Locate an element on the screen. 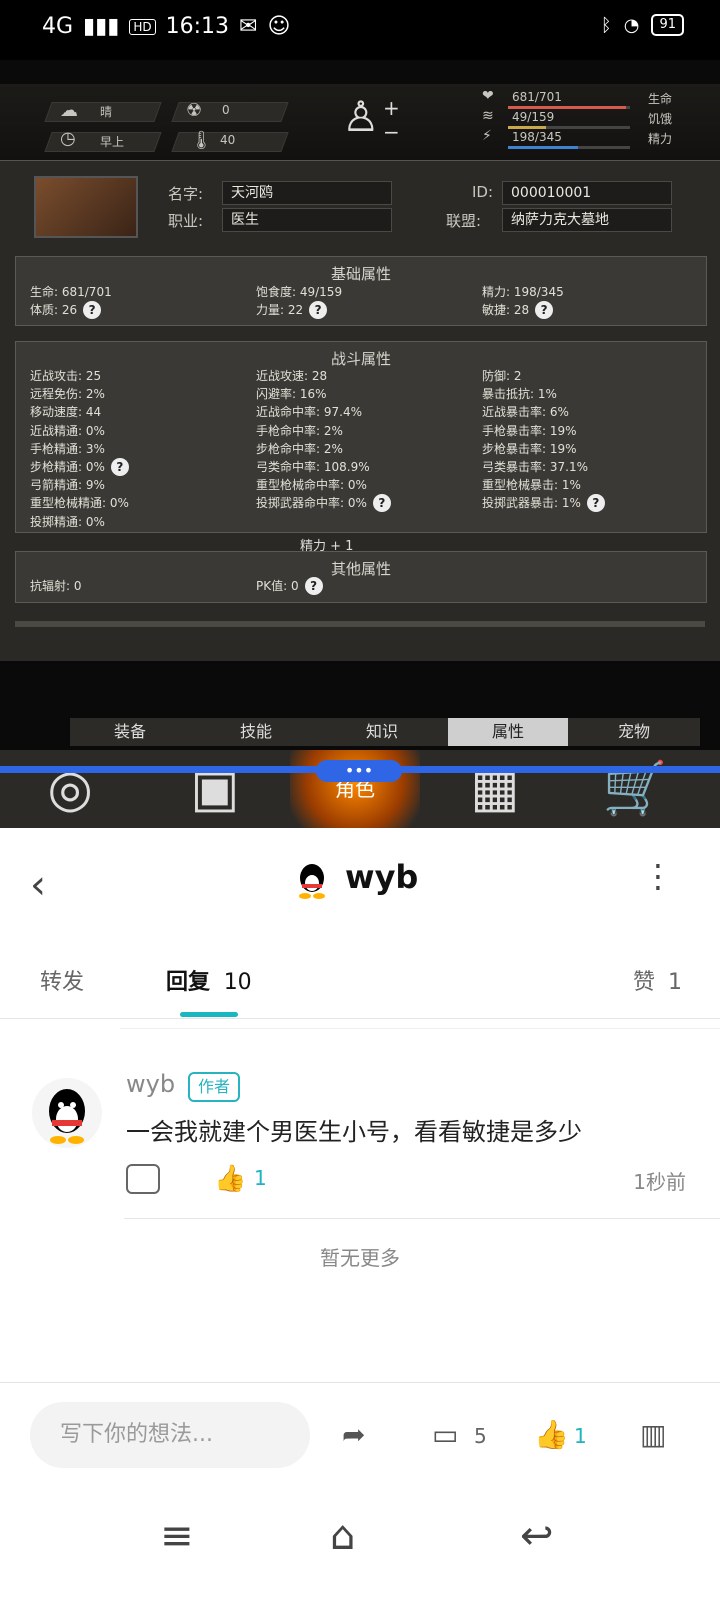  attribute-cell: 暴击抵抗: 1% is located at coordinates (519, 394).